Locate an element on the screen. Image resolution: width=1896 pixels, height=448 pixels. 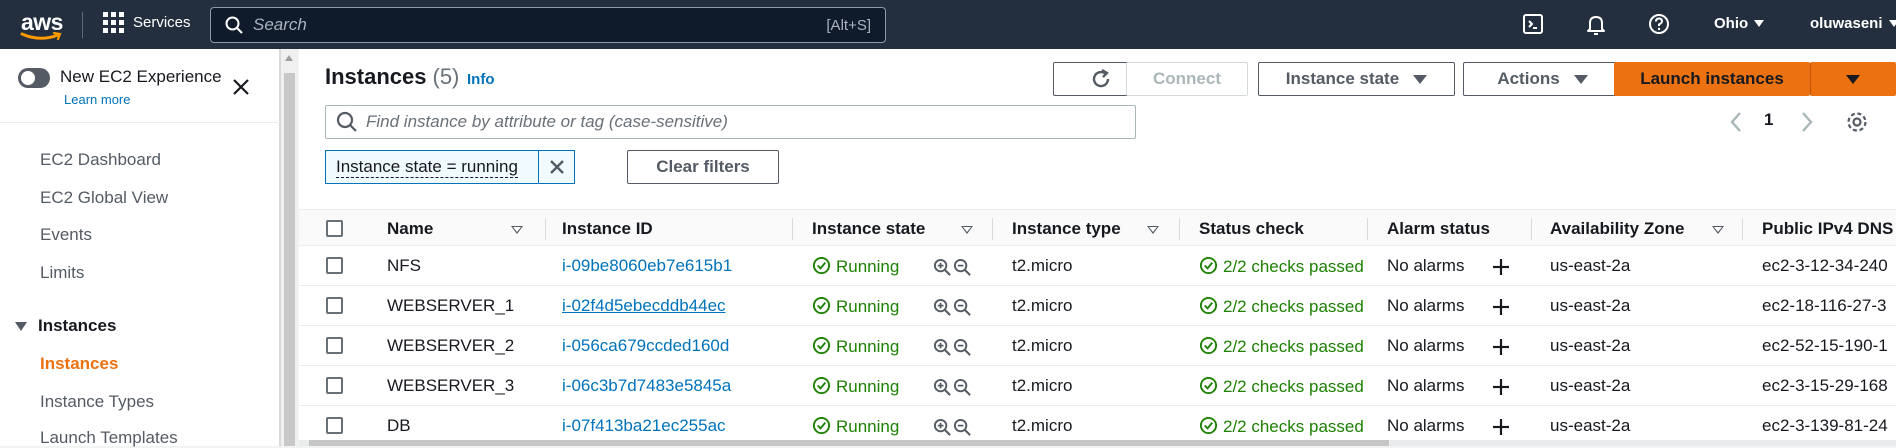
sidebar-item-launch-templates: Launch Templates is located at coordinates (109, 438).